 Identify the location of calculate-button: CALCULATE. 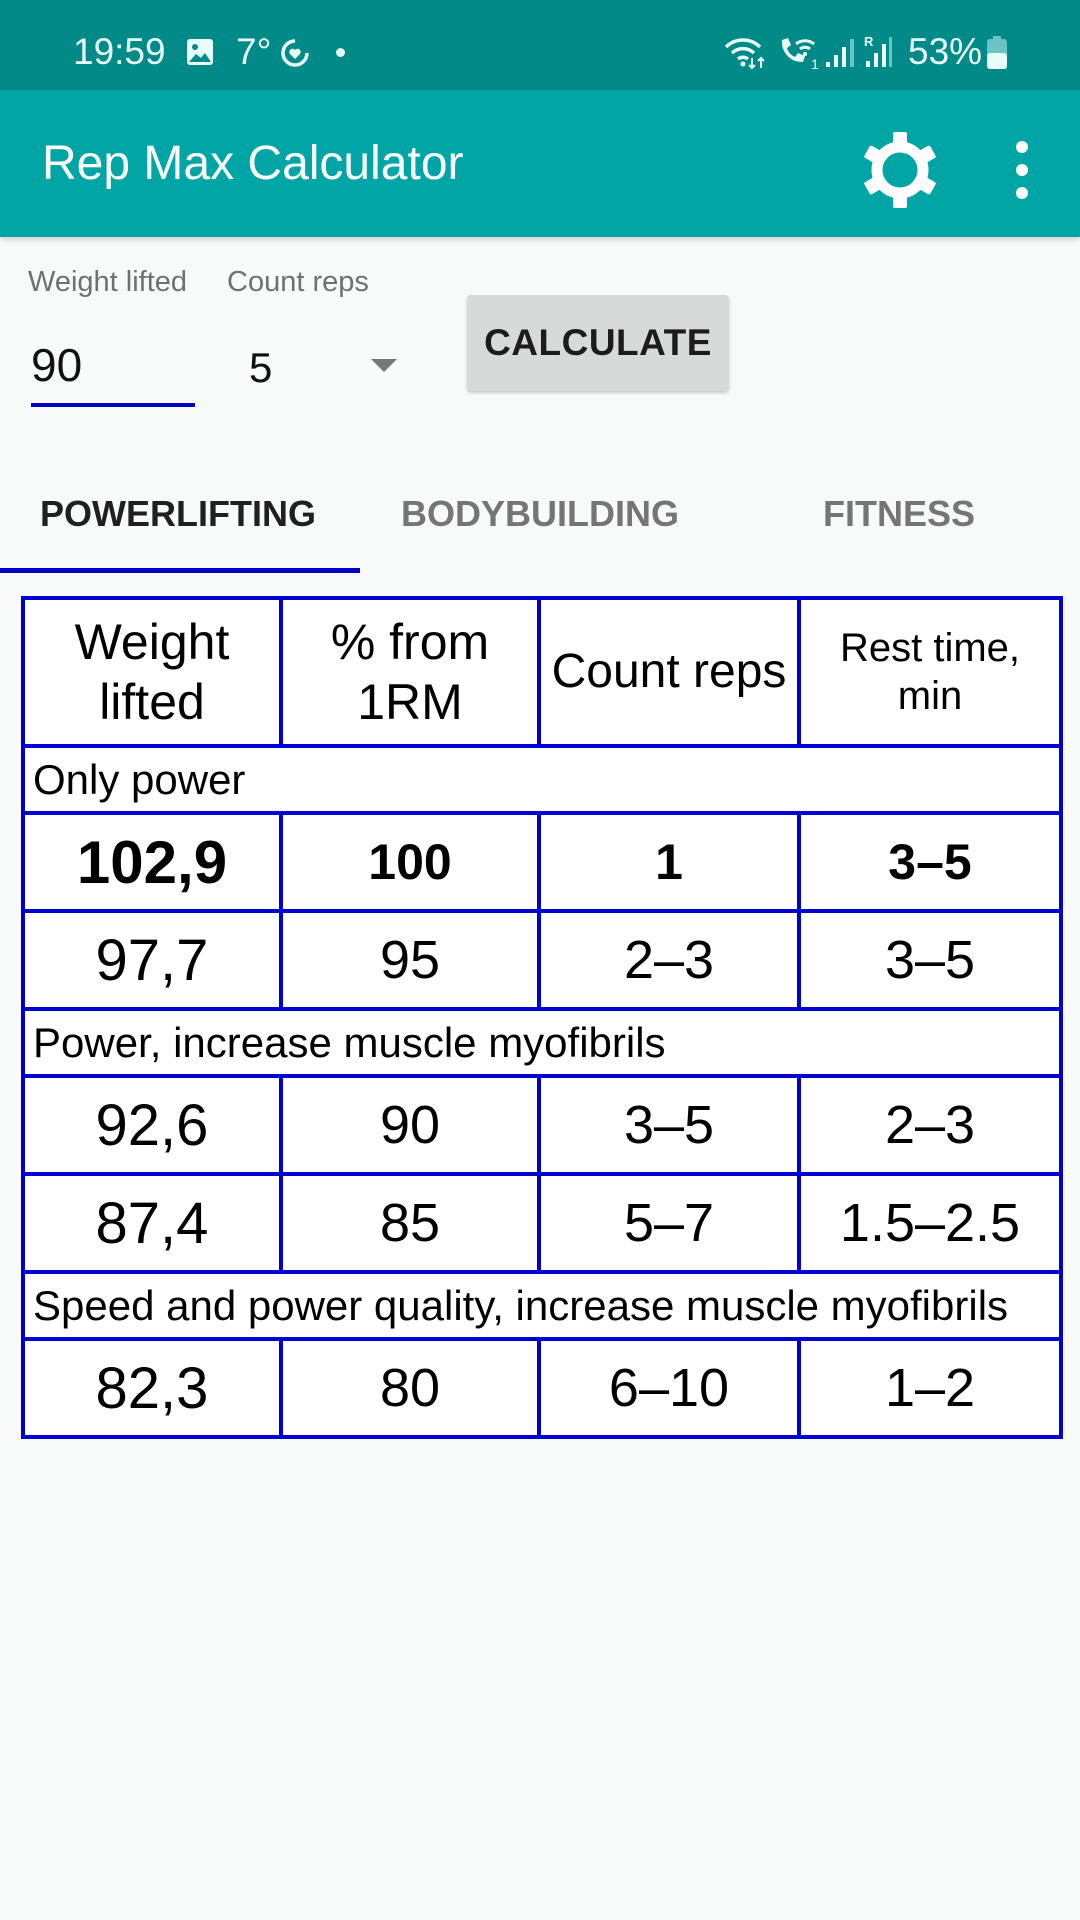
(598, 343).